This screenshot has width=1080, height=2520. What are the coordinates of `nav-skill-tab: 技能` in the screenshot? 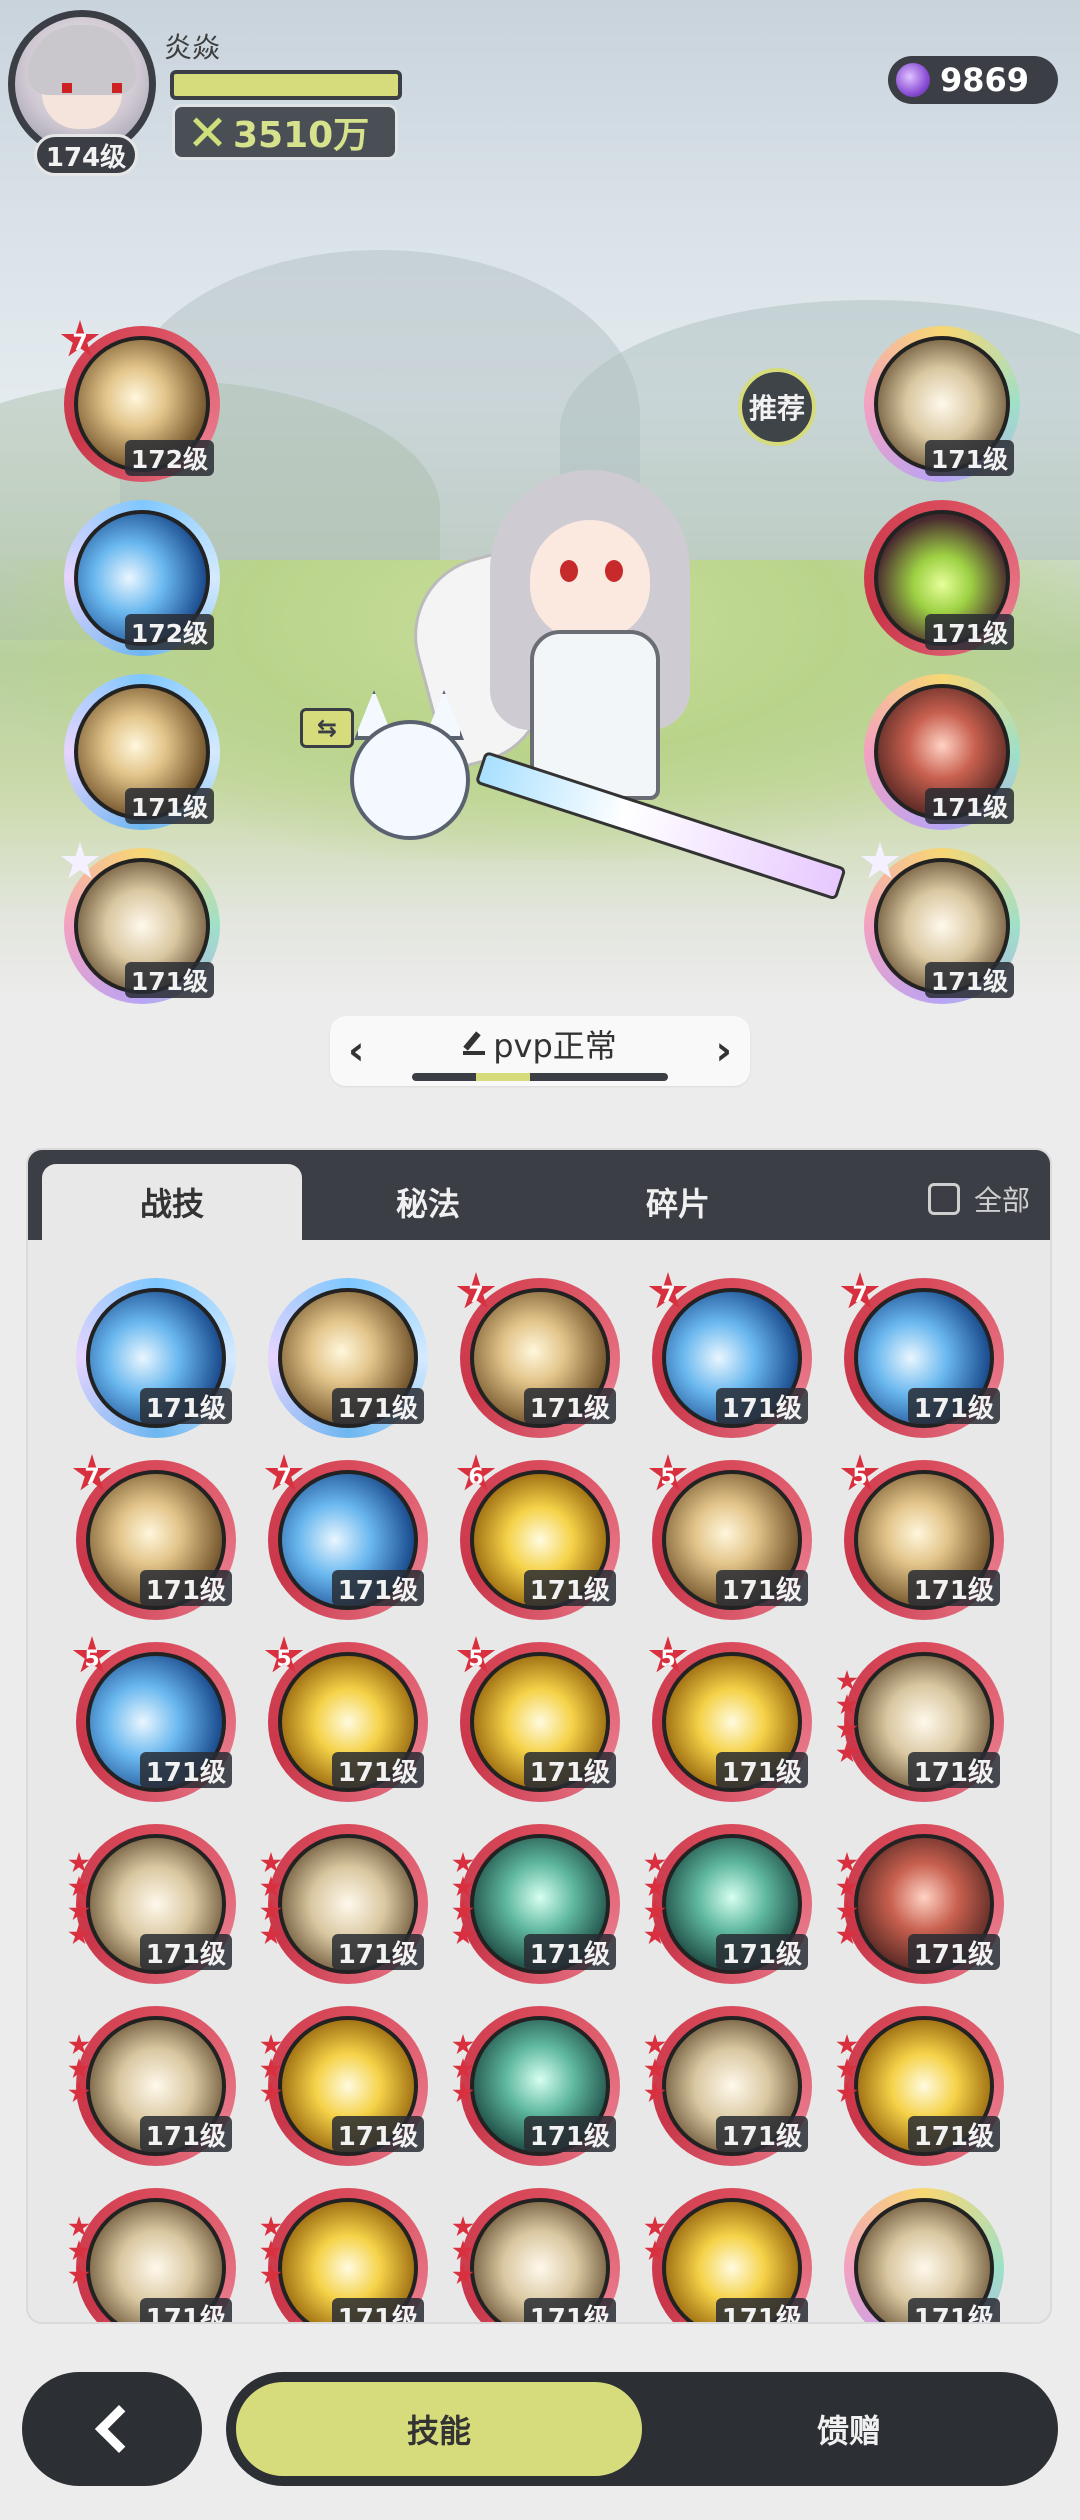 It's located at (439, 2429).